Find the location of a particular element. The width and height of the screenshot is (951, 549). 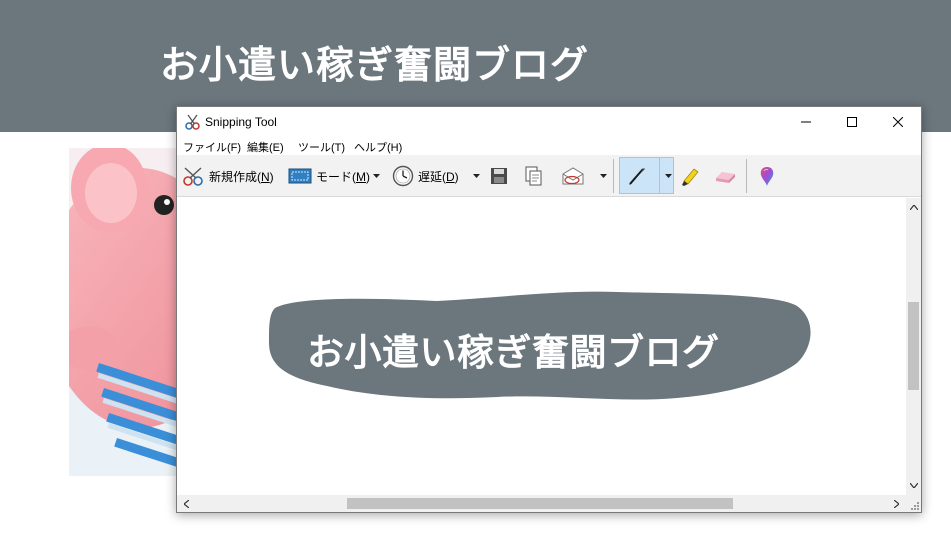

paint3d-icon is located at coordinates (767, 176).